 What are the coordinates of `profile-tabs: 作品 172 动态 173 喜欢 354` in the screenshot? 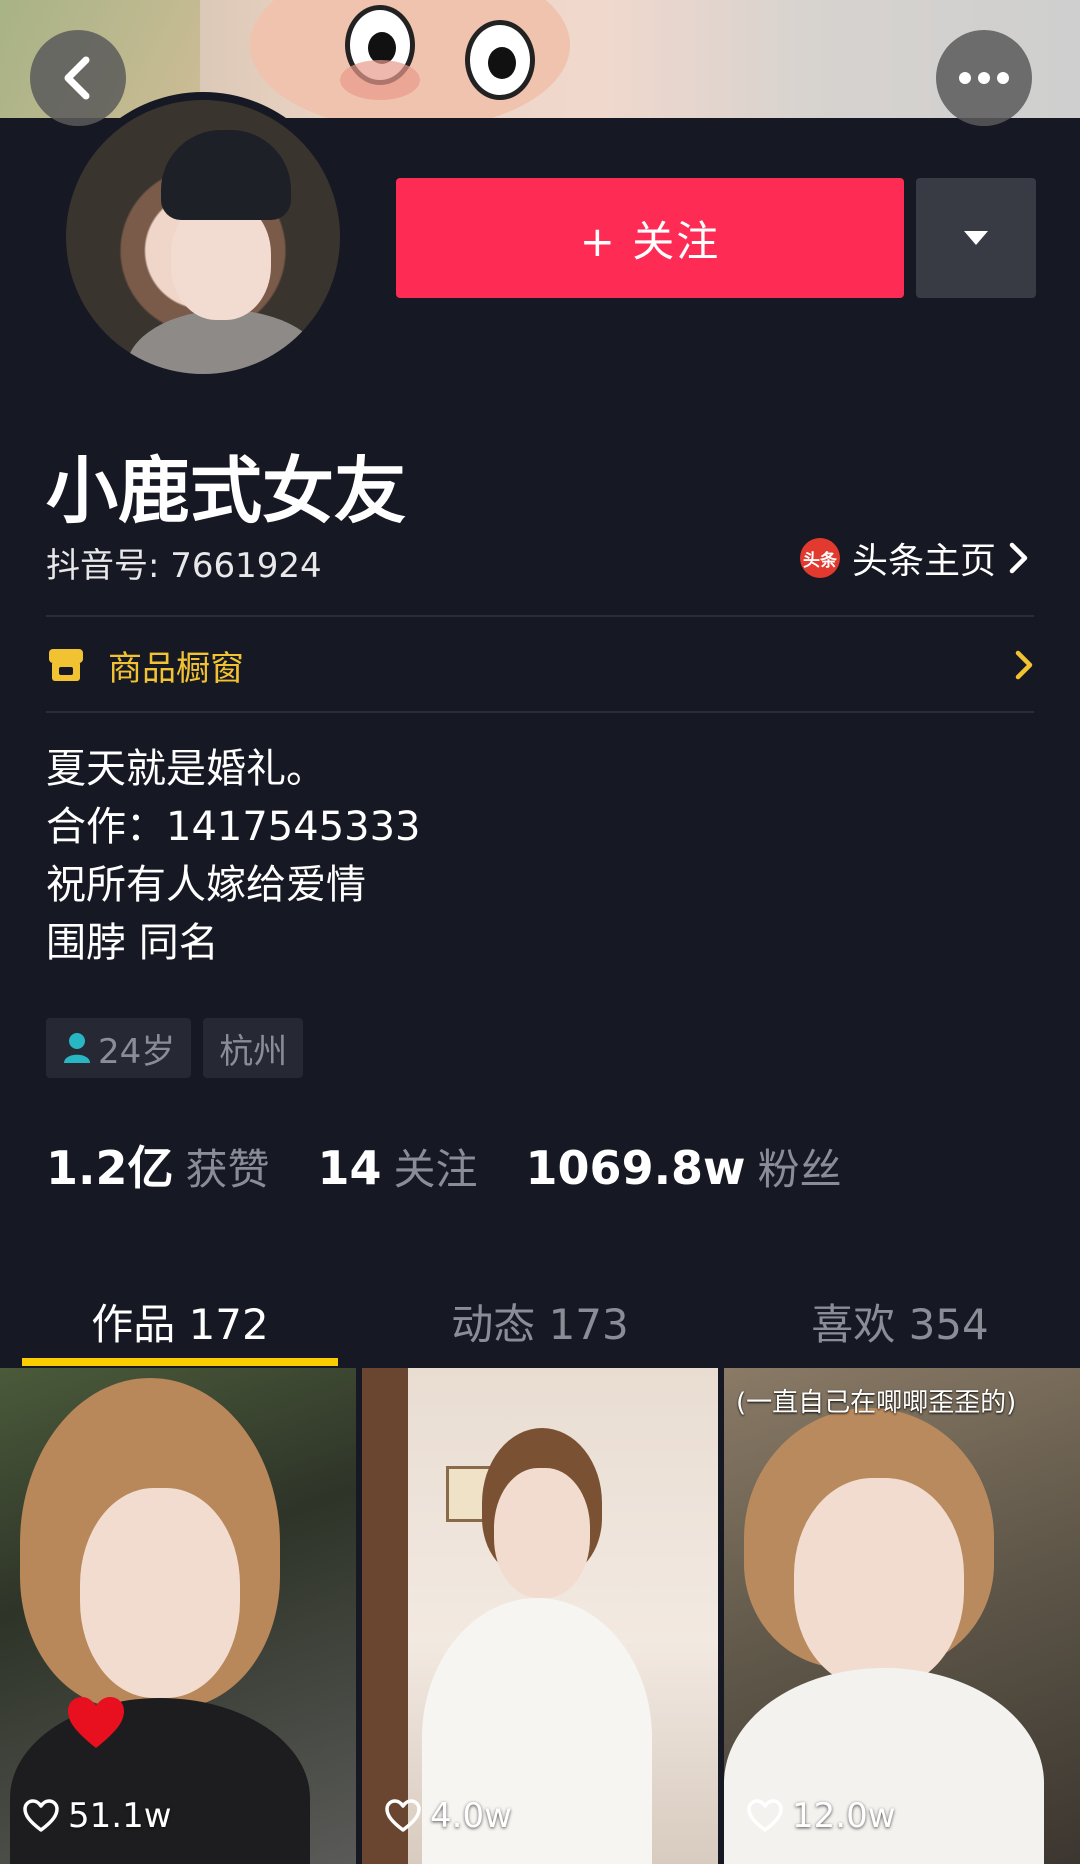 It's located at (540, 1321).